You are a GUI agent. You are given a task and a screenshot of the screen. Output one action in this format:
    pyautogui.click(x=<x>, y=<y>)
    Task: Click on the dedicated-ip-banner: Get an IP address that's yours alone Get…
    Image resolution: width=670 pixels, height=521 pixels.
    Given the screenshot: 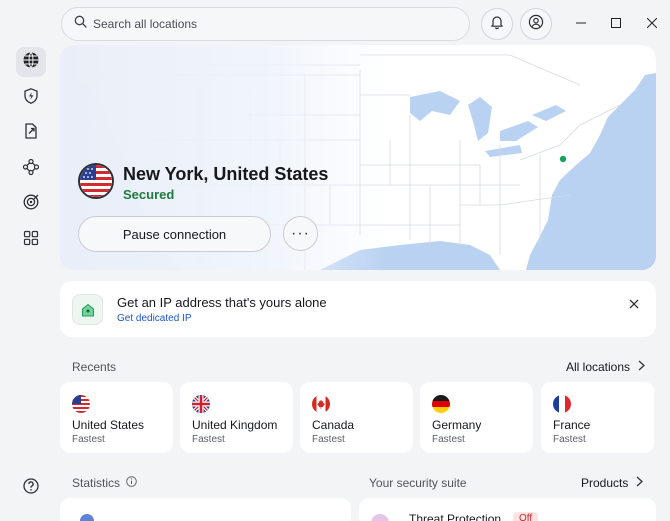 What is the action you would take?
    pyautogui.click(x=358, y=309)
    